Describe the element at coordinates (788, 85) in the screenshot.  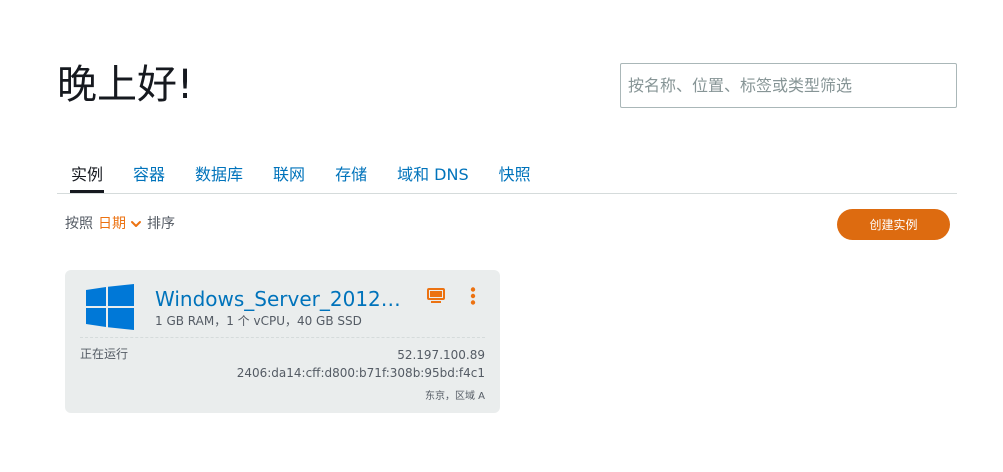
I see `filter-search-input` at that location.